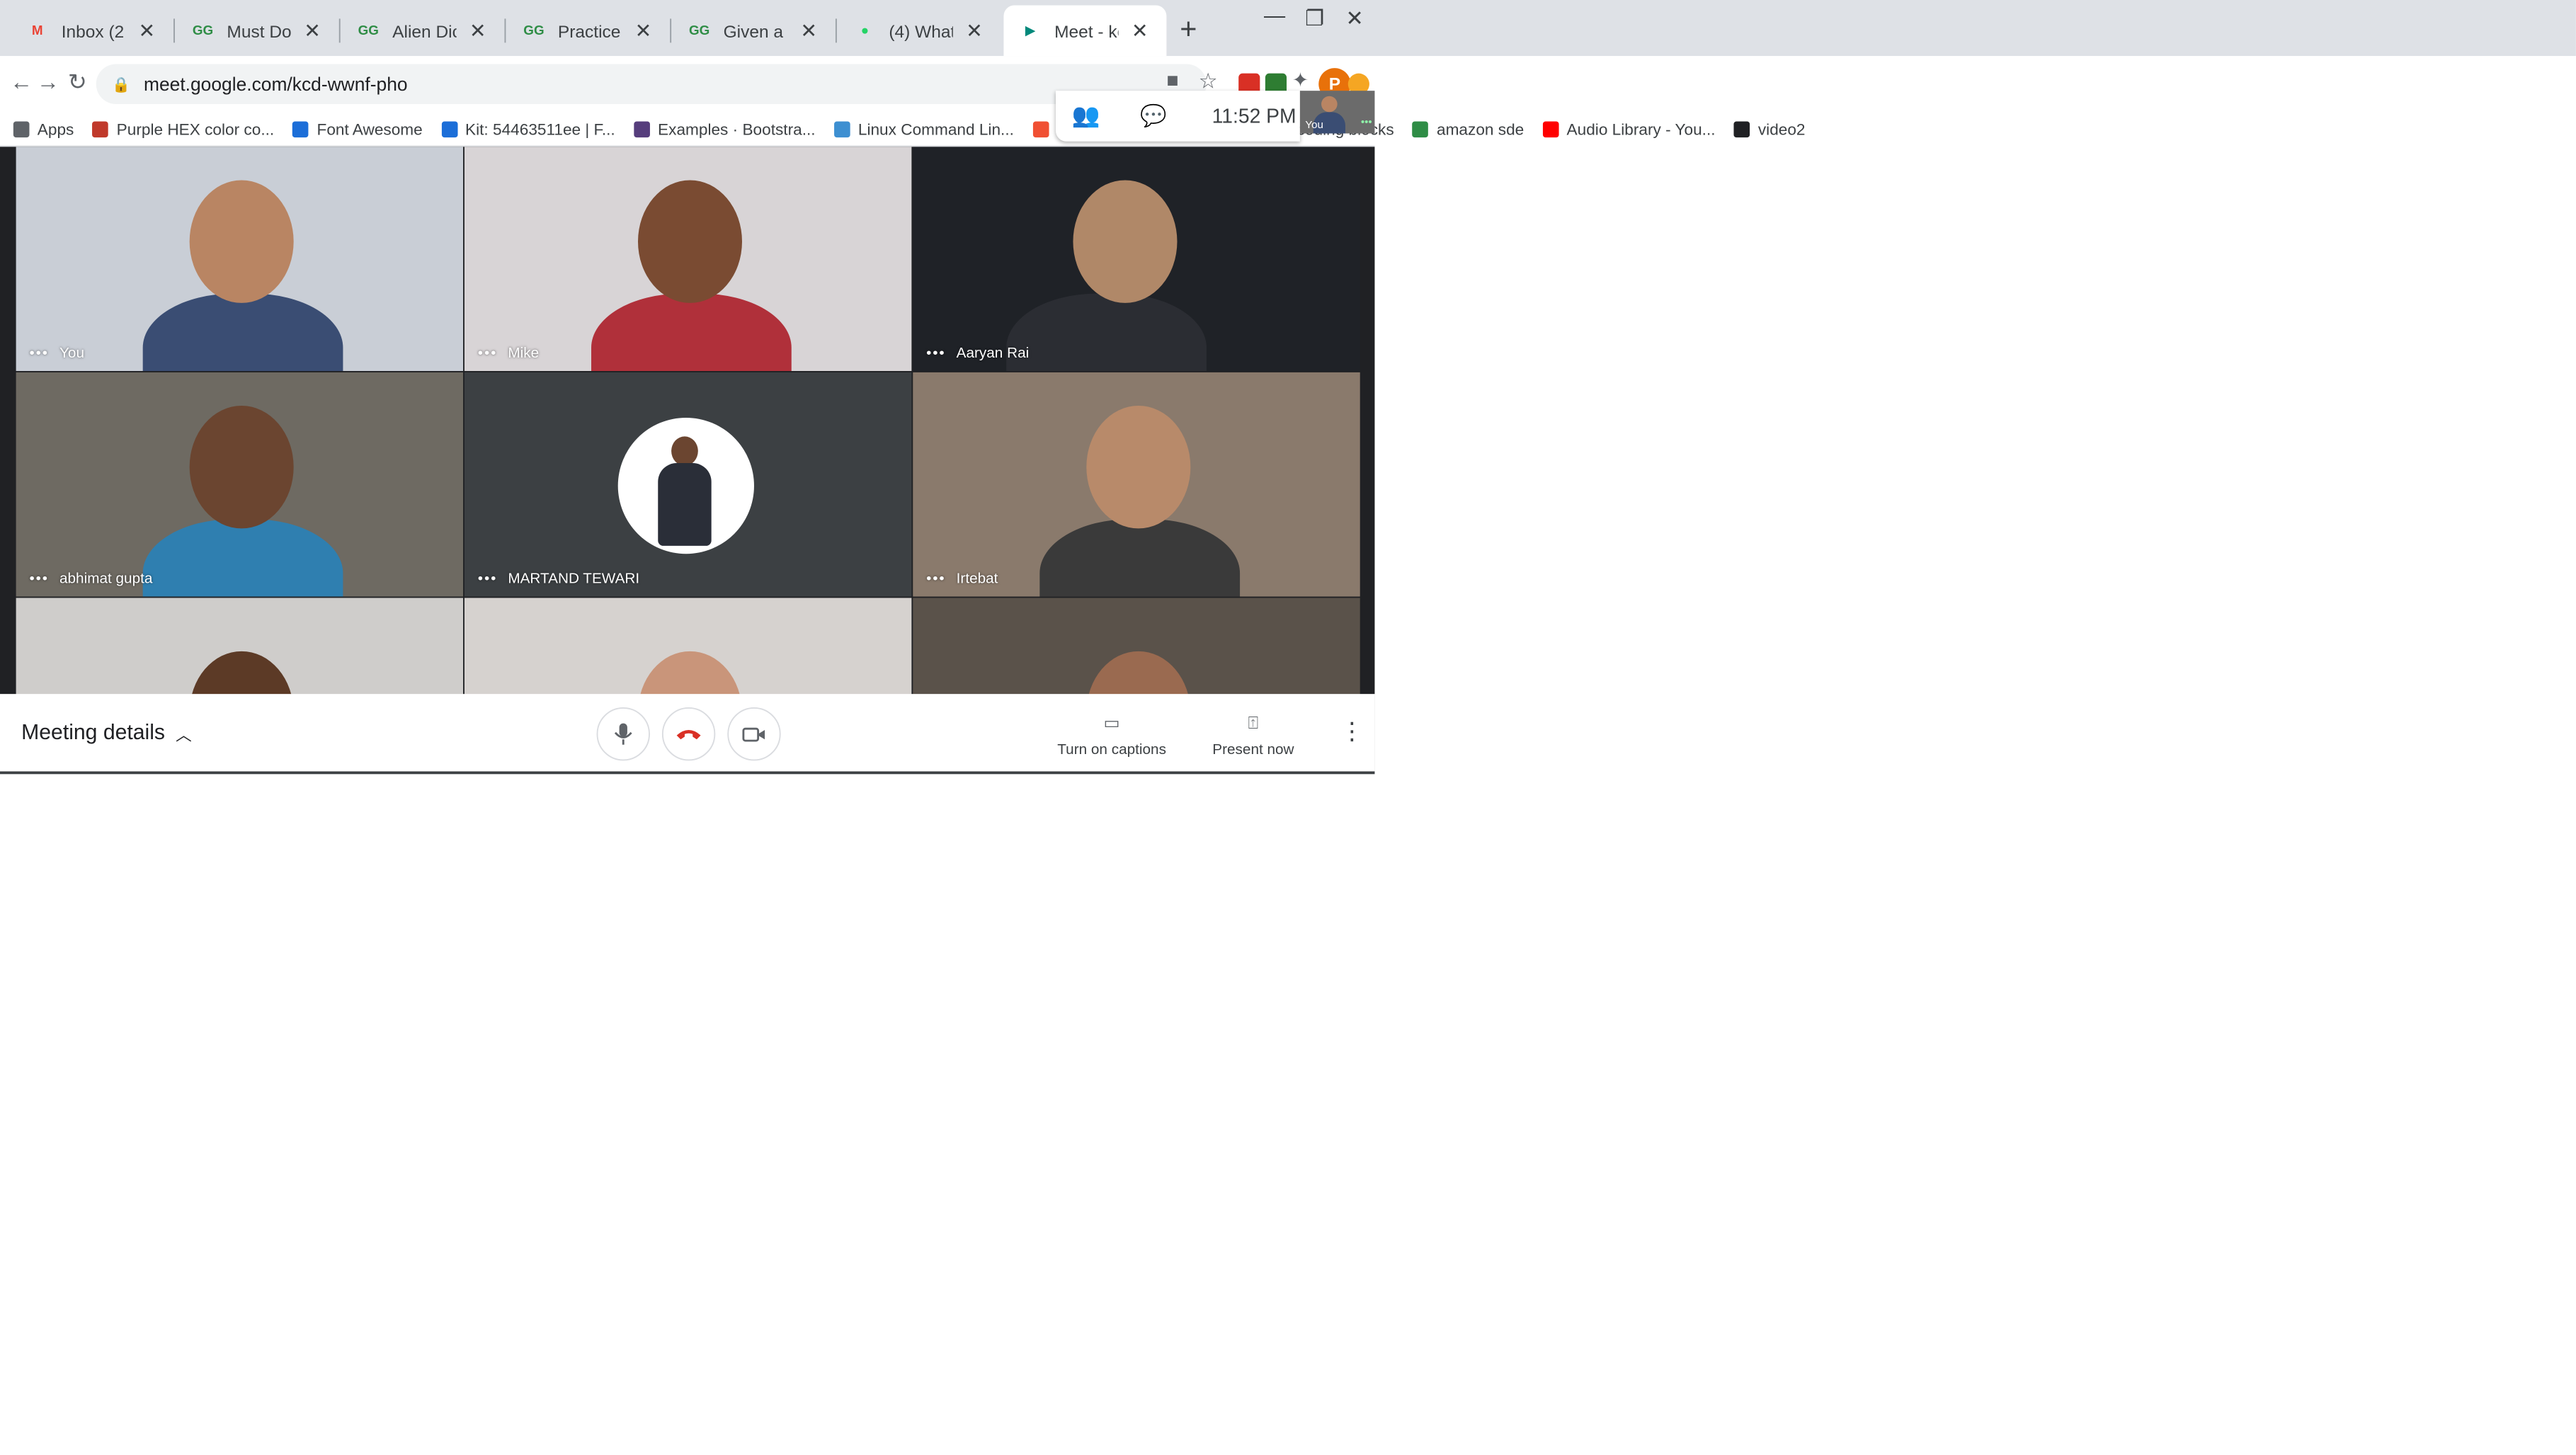  I want to click on bookmark-label: Apps, so click(55, 129).